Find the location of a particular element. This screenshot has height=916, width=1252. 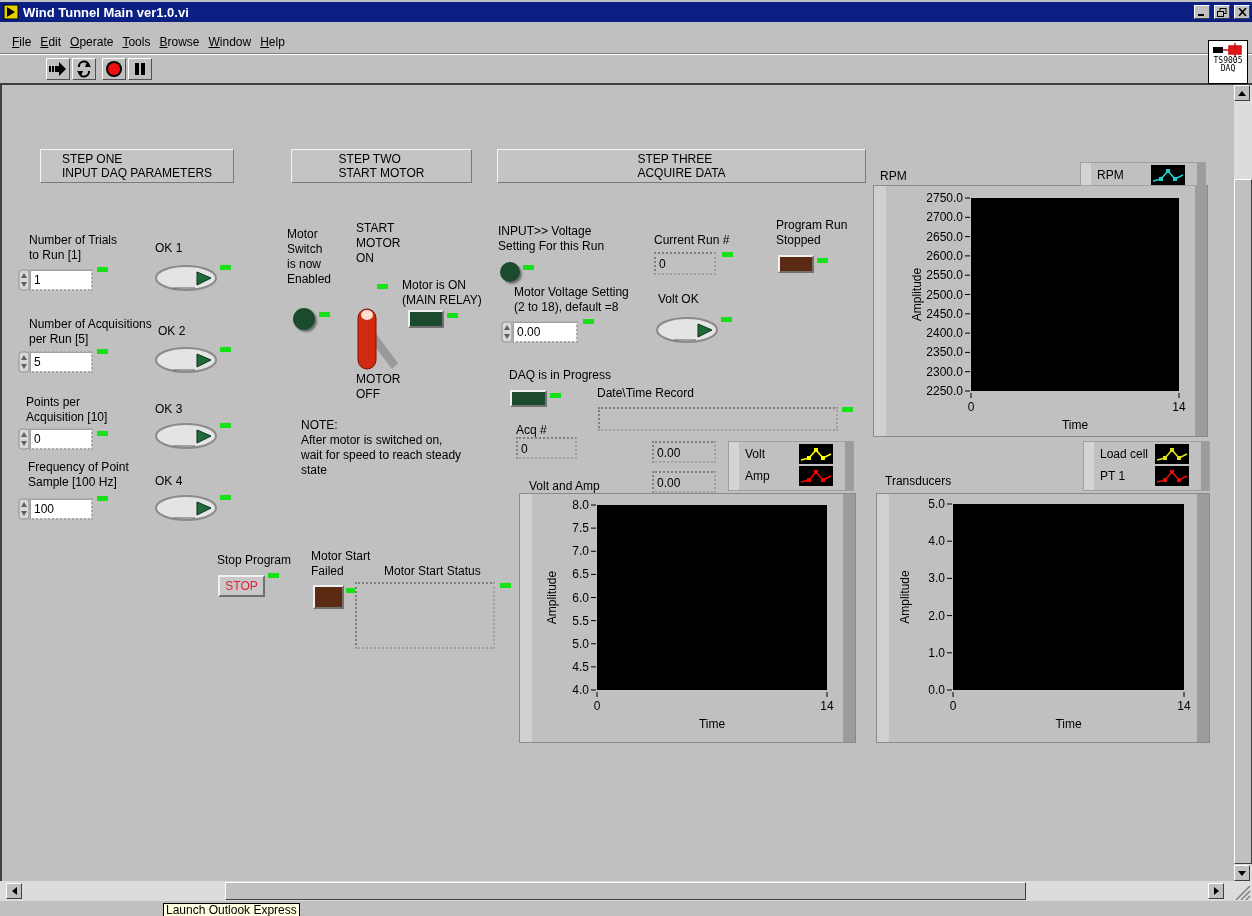

minimize-button is located at coordinates (1202, 12).